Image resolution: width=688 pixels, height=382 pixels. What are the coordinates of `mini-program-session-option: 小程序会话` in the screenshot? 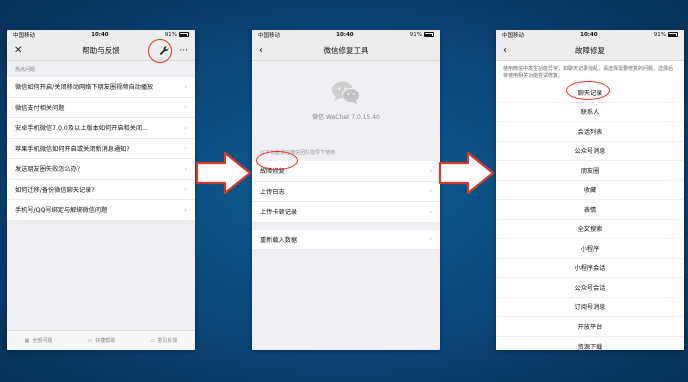 It's located at (590, 268).